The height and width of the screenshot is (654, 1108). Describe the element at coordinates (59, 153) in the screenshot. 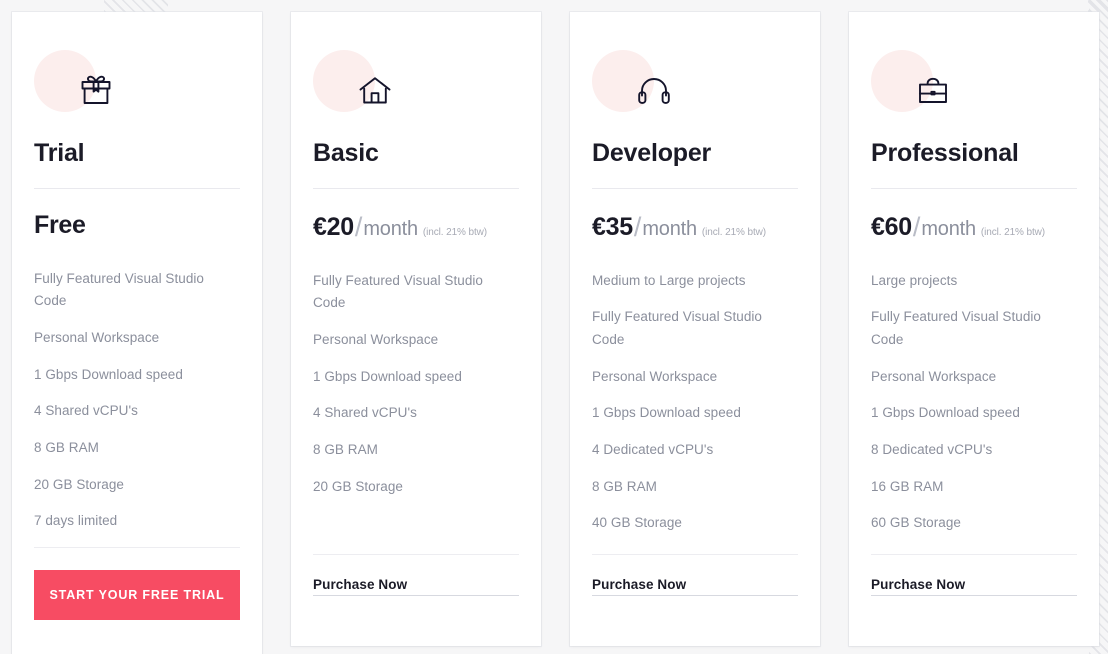

I see `plan-name: Trial` at that location.